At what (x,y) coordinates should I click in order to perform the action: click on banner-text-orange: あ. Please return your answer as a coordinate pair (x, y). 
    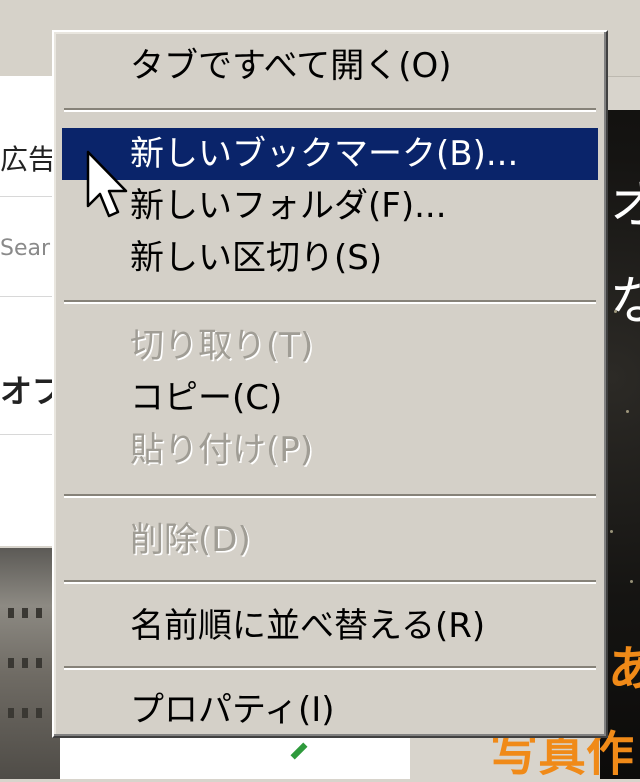
    Looking at the image, I should click on (624, 669).